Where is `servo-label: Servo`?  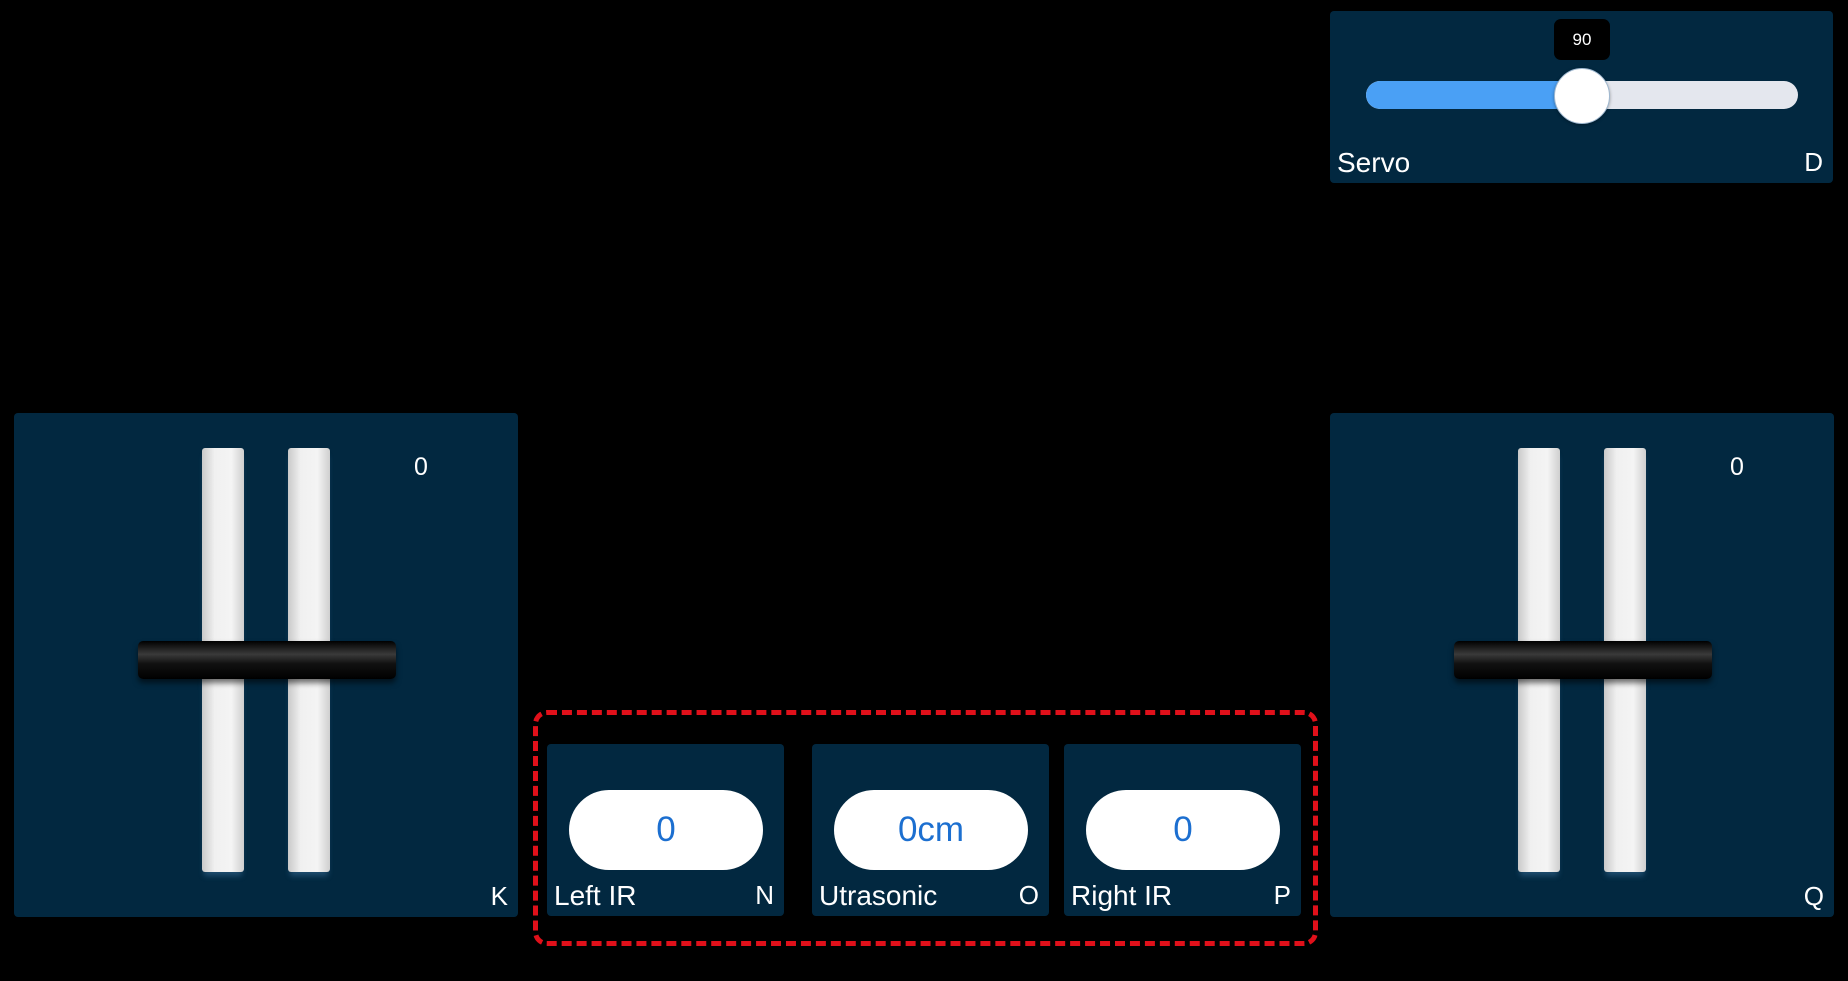
servo-label: Servo is located at coordinates (1374, 162).